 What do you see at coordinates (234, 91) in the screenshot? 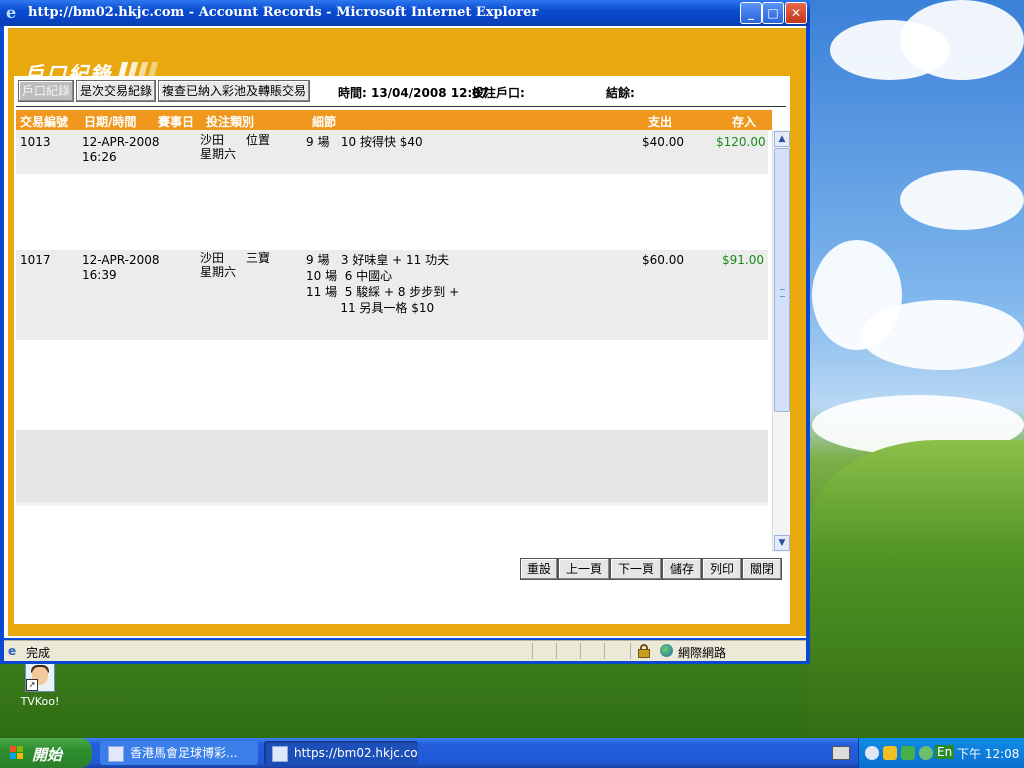
I see `tab-review-pooled-transactions: 複查已納入彩池及轉賬交易` at bounding box center [234, 91].